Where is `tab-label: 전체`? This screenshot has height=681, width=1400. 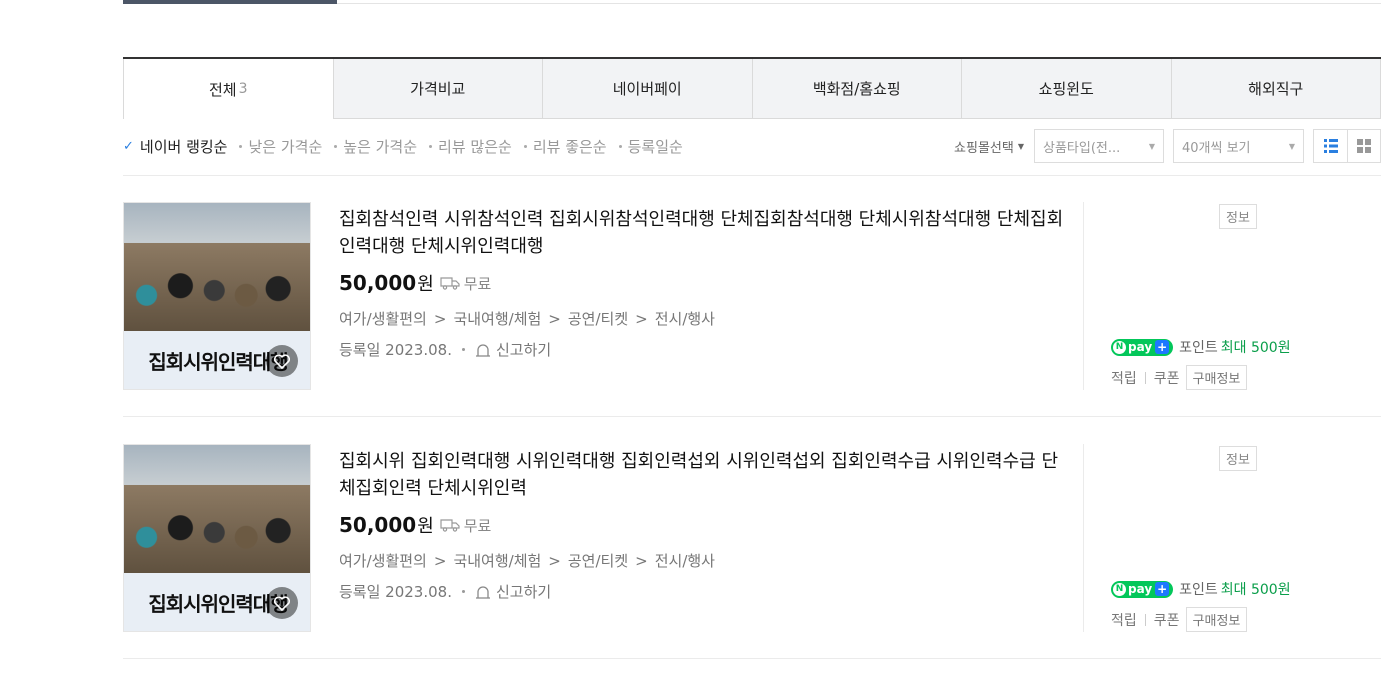 tab-label: 전체 is located at coordinates (222, 89).